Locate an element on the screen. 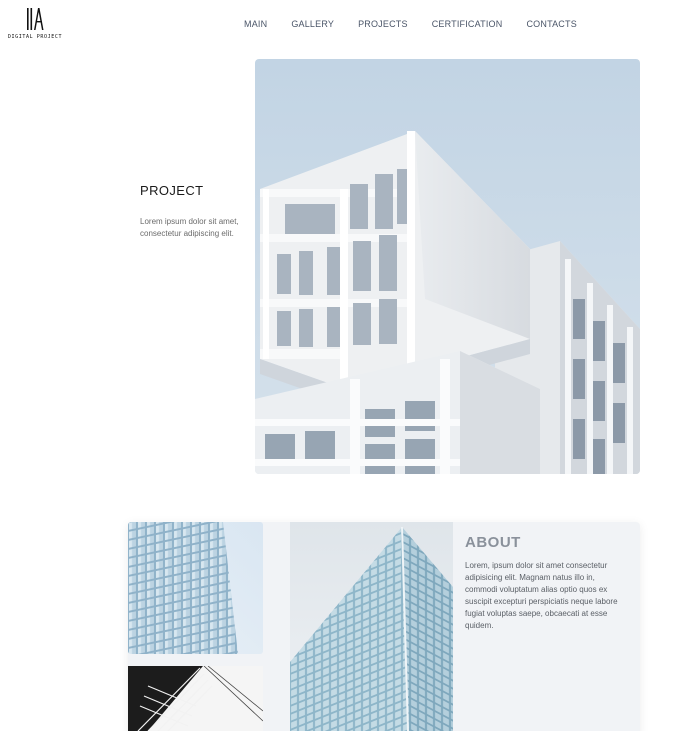  nav-item-projects: PROJECTS is located at coordinates (383, 24).